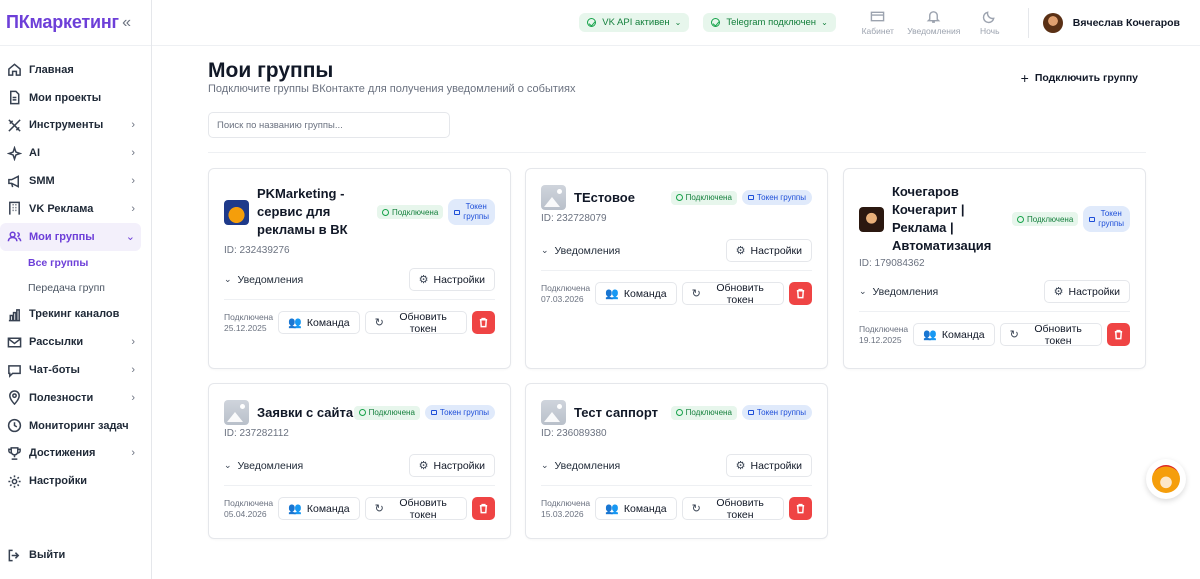 The height and width of the screenshot is (579, 1200). I want to click on group-name-line: Реклама |, so click(923, 227).